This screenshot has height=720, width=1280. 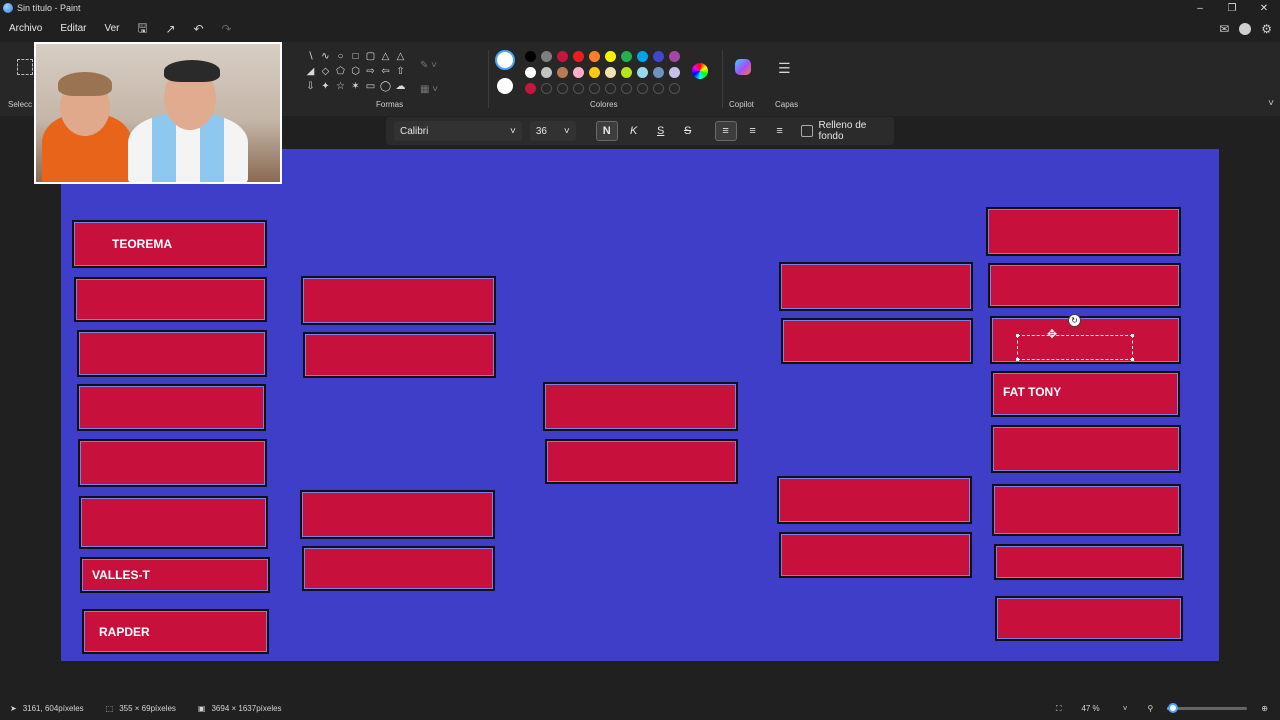 What do you see at coordinates (25, 29) in the screenshot?
I see `menu-file: Archivo` at bounding box center [25, 29].